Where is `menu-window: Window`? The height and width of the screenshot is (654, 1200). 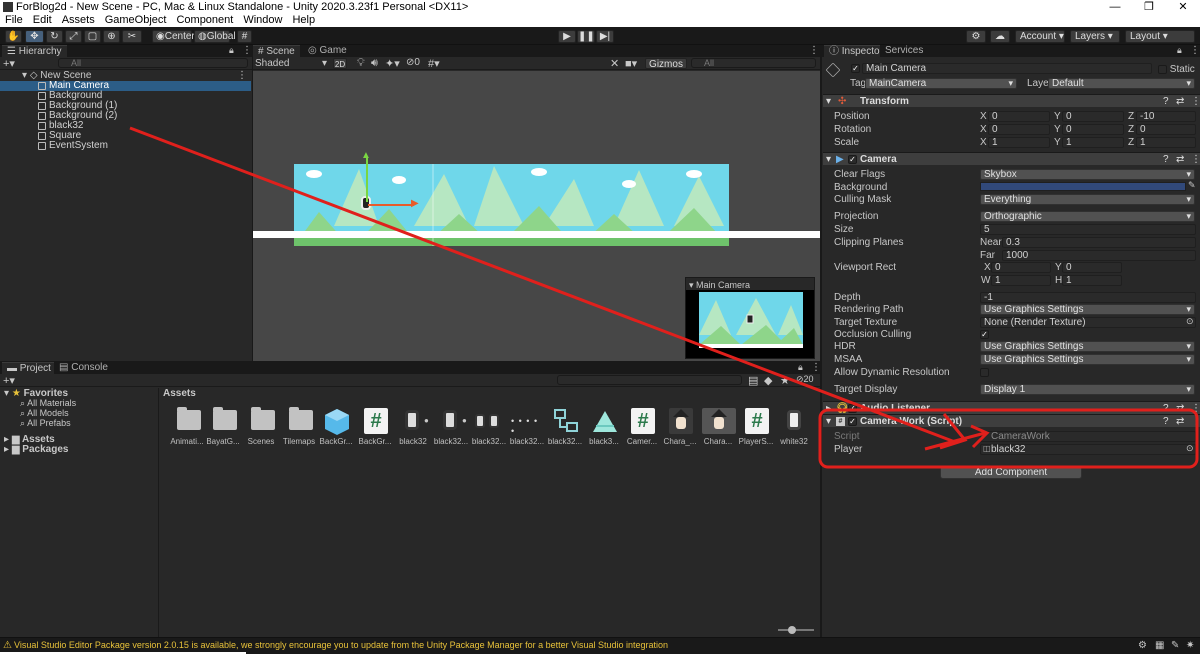 menu-window: Window is located at coordinates (262, 21).